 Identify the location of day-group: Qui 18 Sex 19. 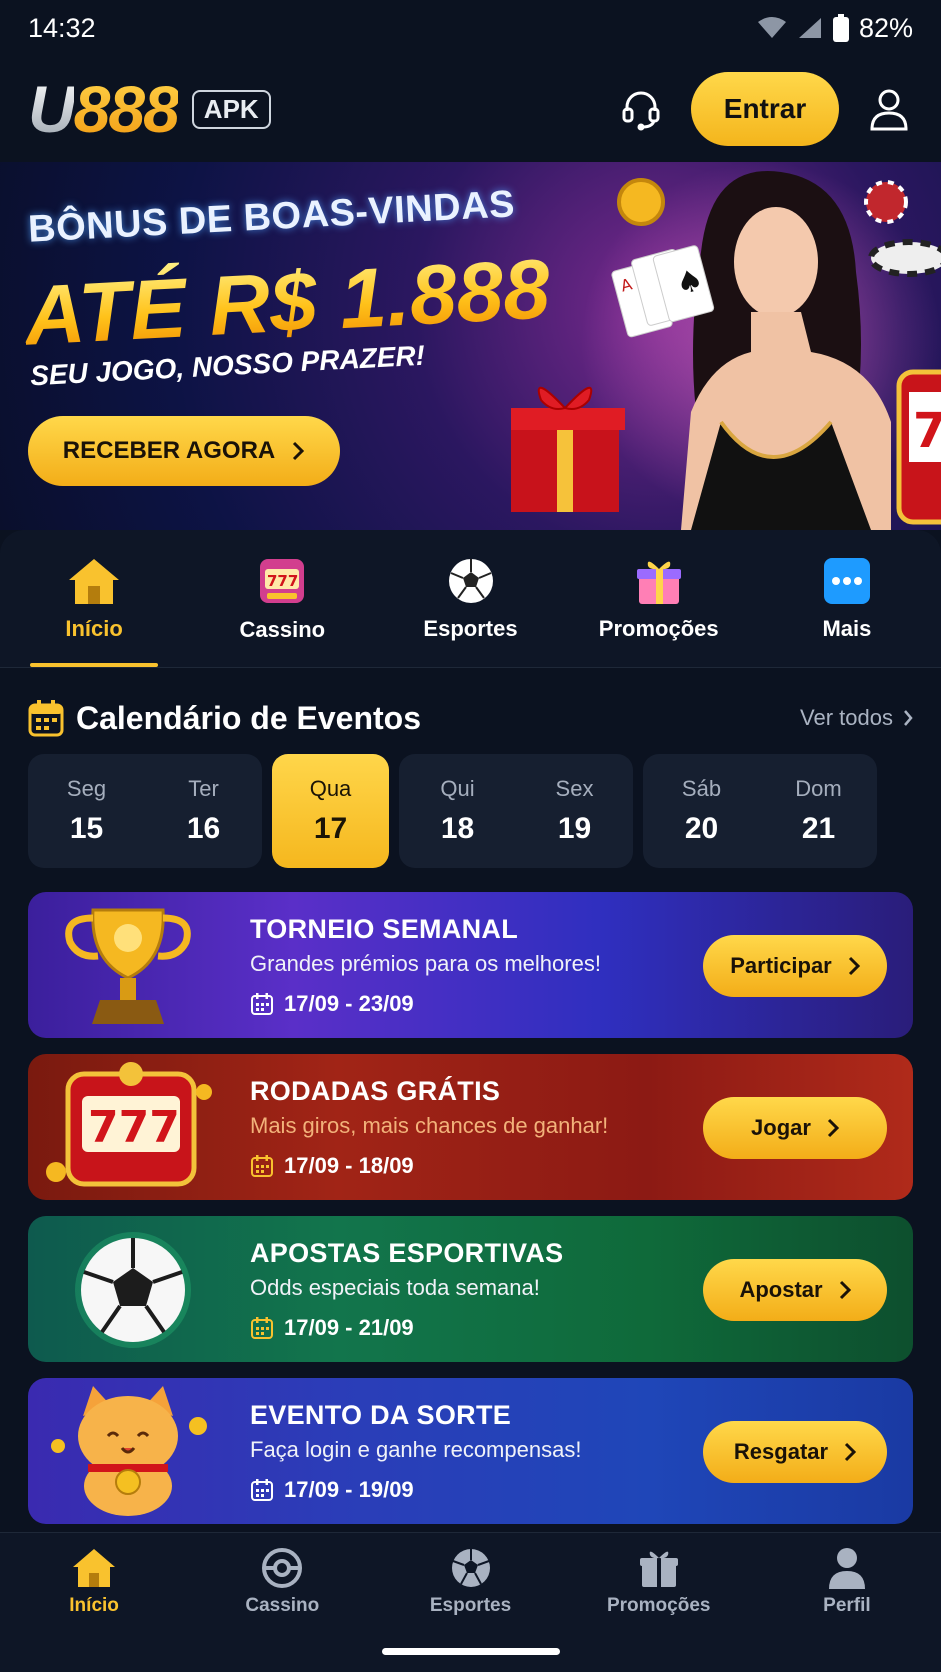
(516, 811).